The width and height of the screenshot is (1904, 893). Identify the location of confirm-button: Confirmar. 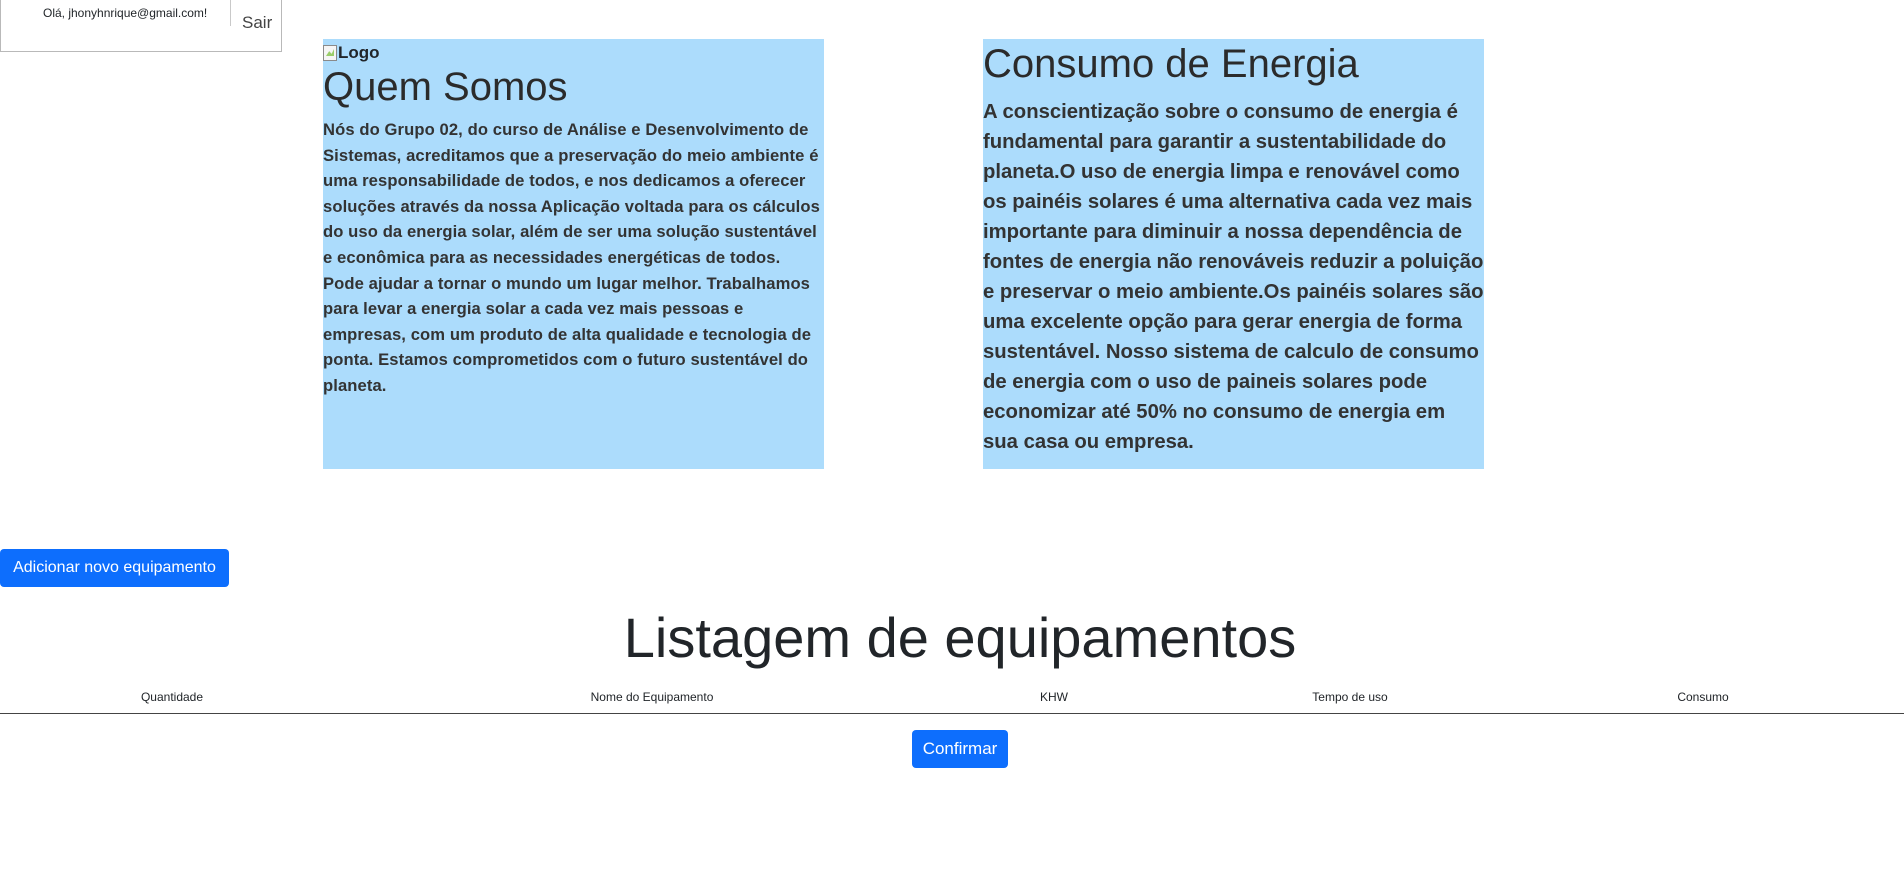
(960, 749).